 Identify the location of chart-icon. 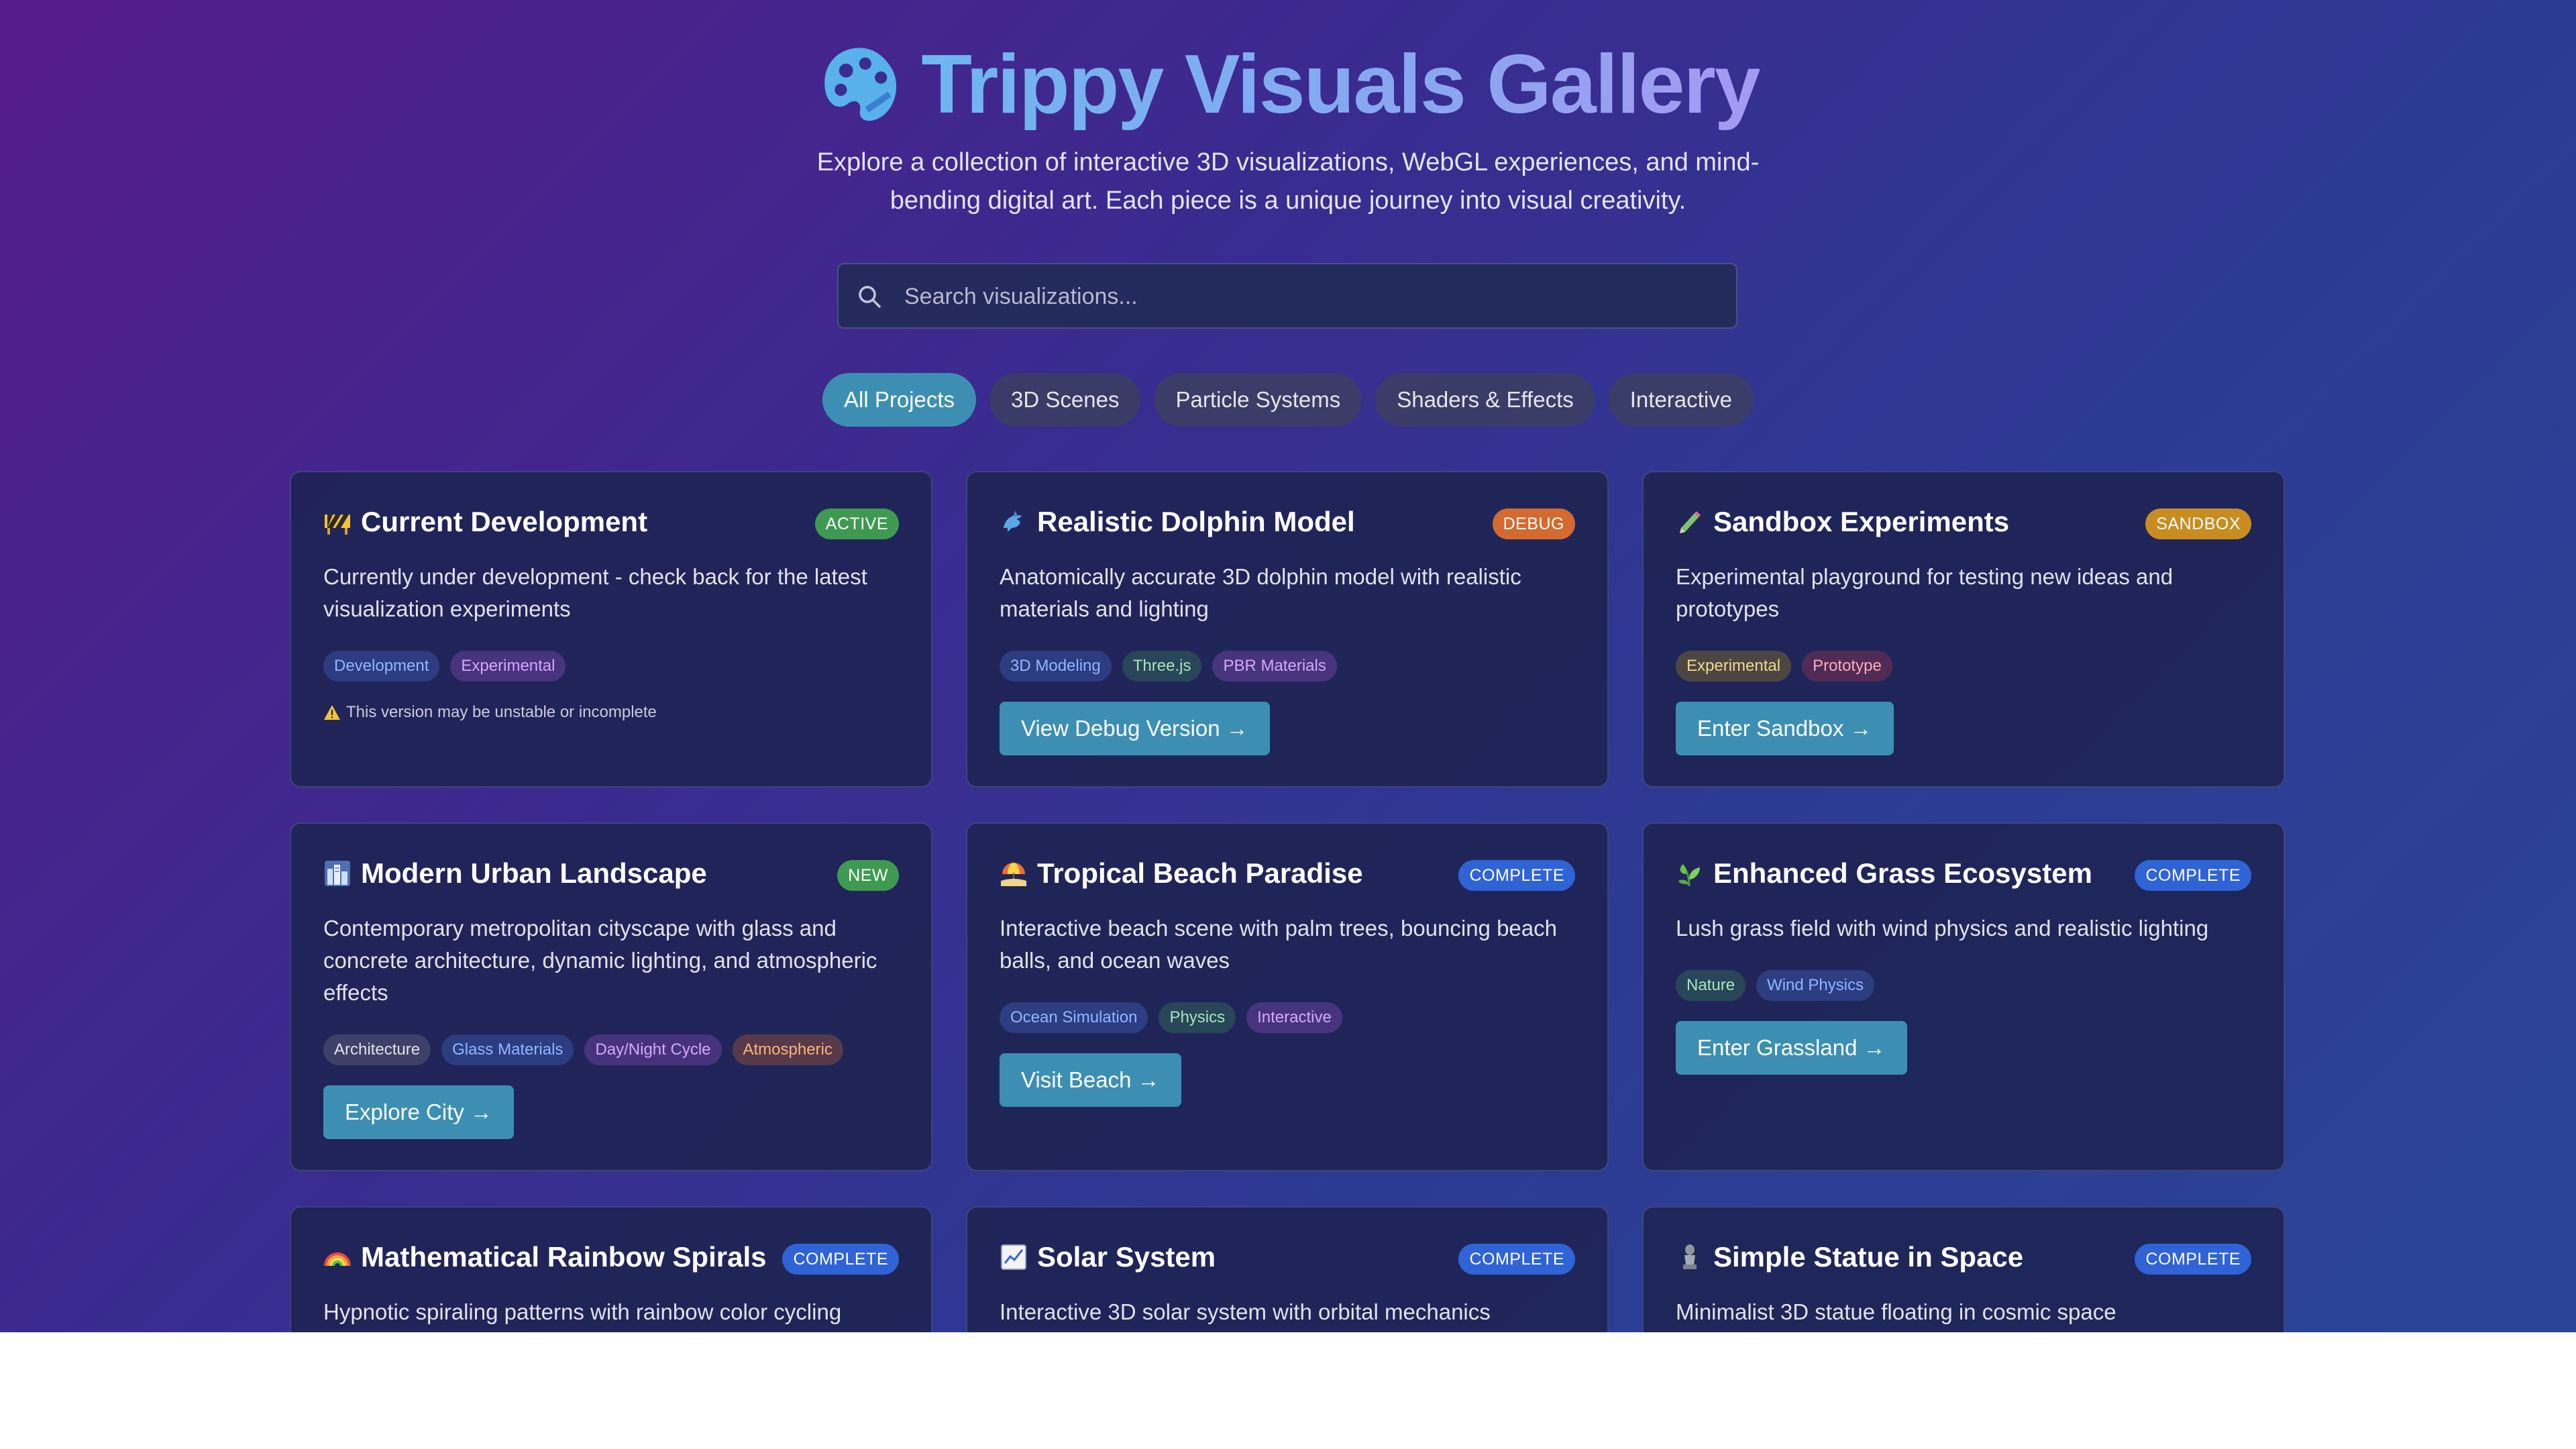
(1013, 1257).